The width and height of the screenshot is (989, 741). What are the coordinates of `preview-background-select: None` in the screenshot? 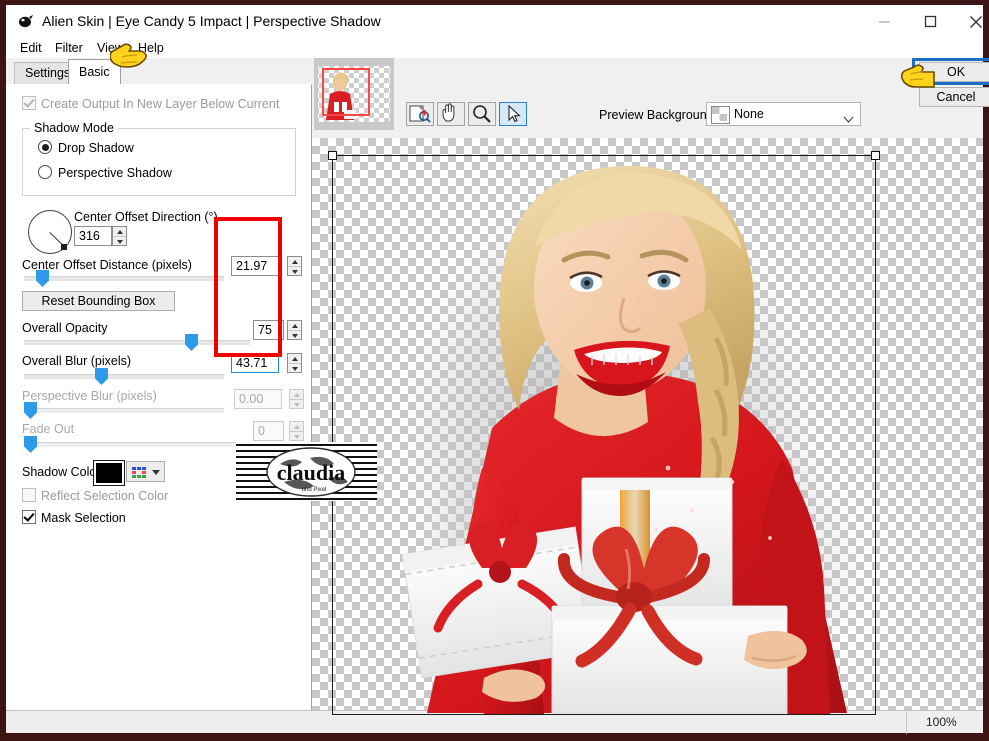 It's located at (783, 114).